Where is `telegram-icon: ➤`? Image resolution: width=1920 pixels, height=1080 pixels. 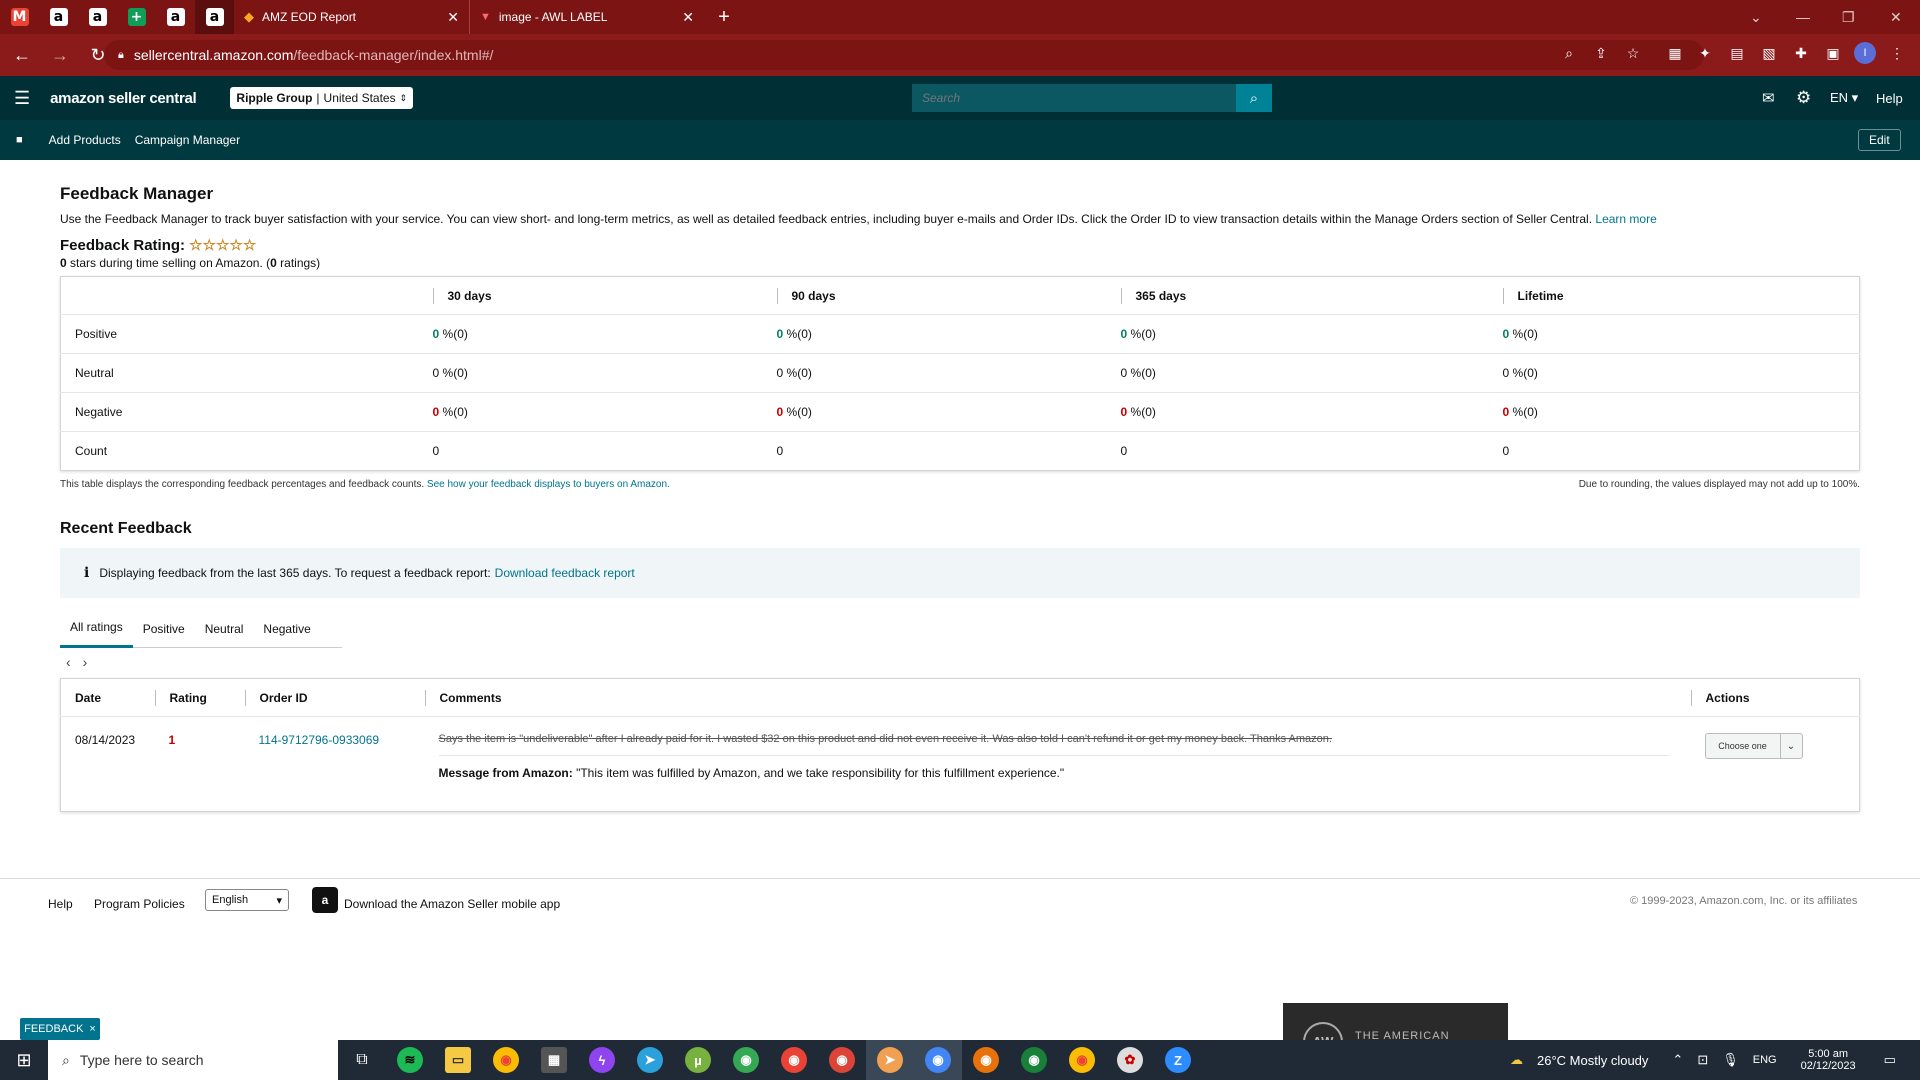
telegram-icon: ➤ is located at coordinates (650, 1060).